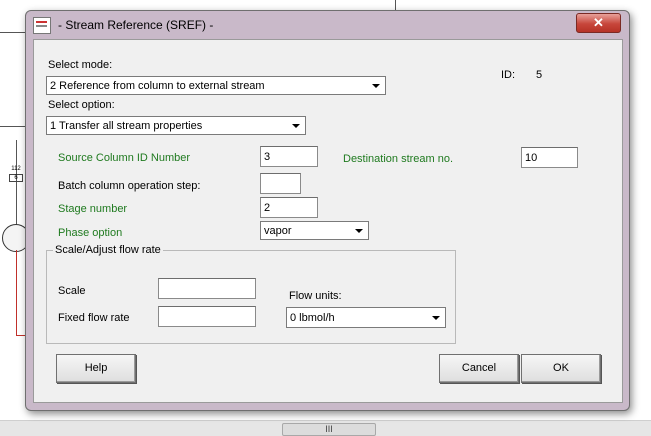 Image resolution: width=651 pixels, height=436 pixels. Describe the element at coordinates (72, 291) in the screenshot. I see `scale-label: Scale` at that location.